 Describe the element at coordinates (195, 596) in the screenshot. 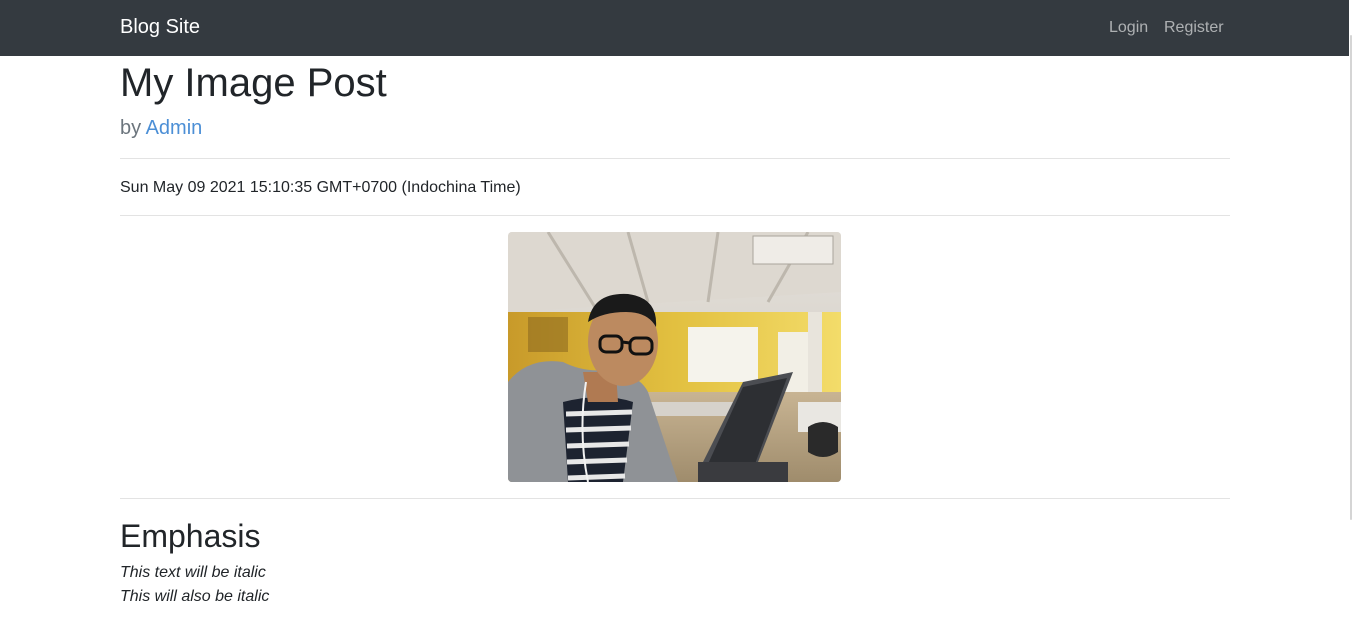

I see `italic-text-line: This will also be italic` at that location.